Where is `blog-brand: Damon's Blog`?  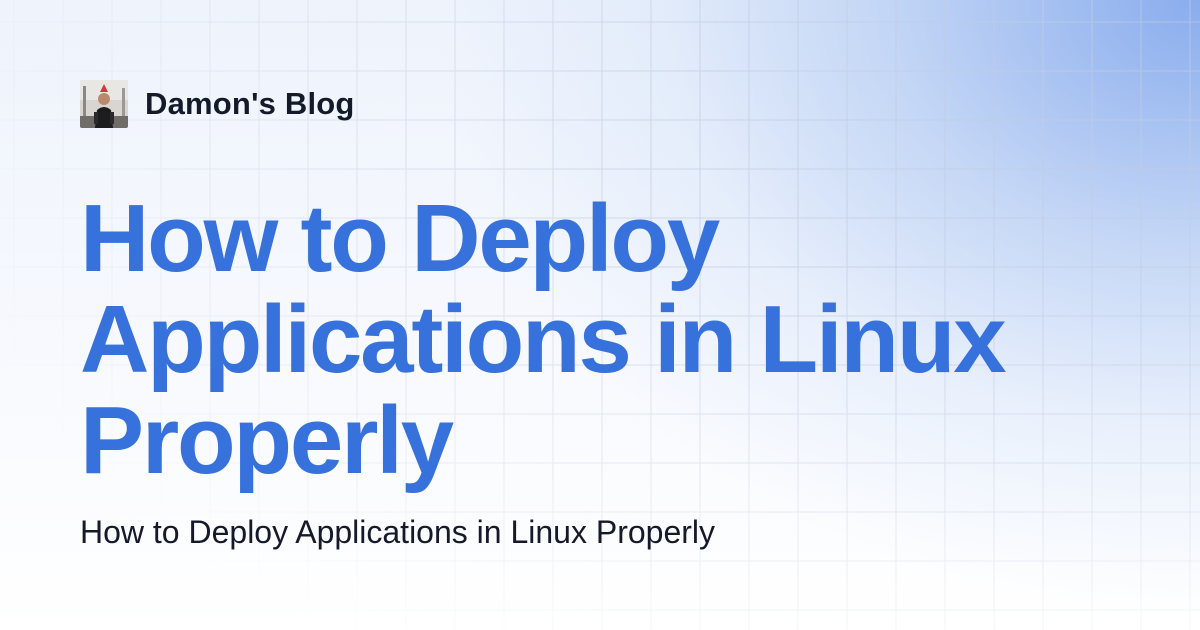
blog-brand: Damon's Blog is located at coordinates (217, 104).